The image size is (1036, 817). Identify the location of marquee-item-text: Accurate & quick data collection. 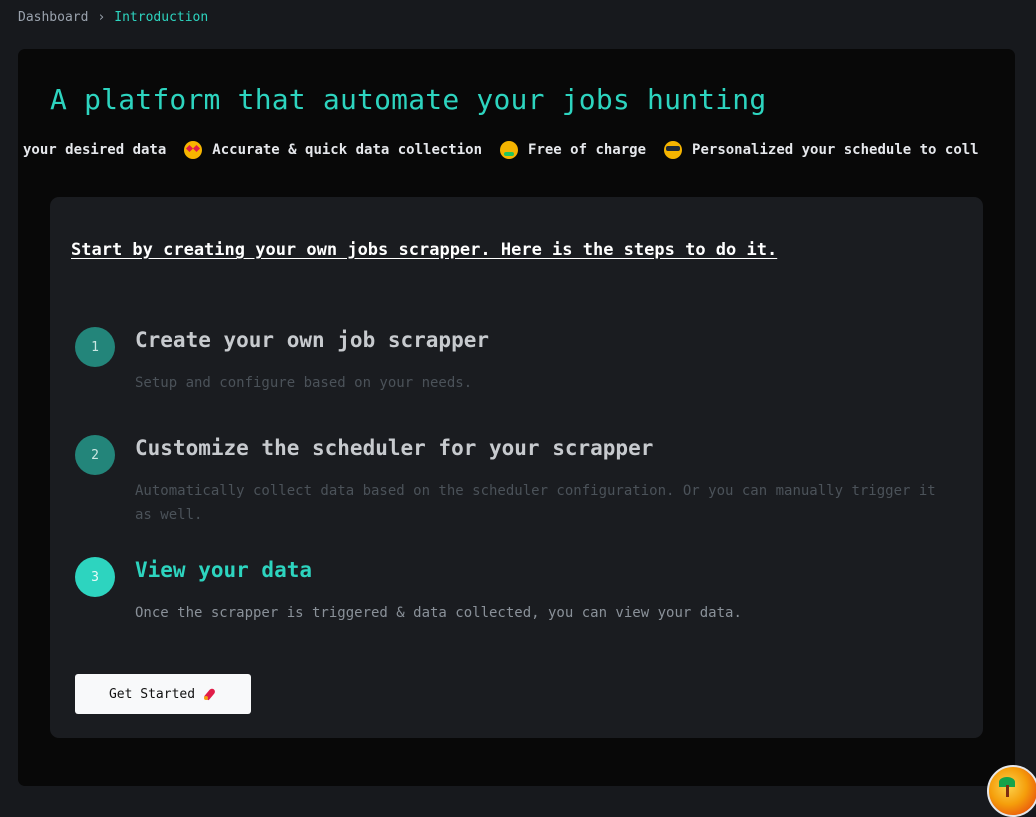
(347, 150).